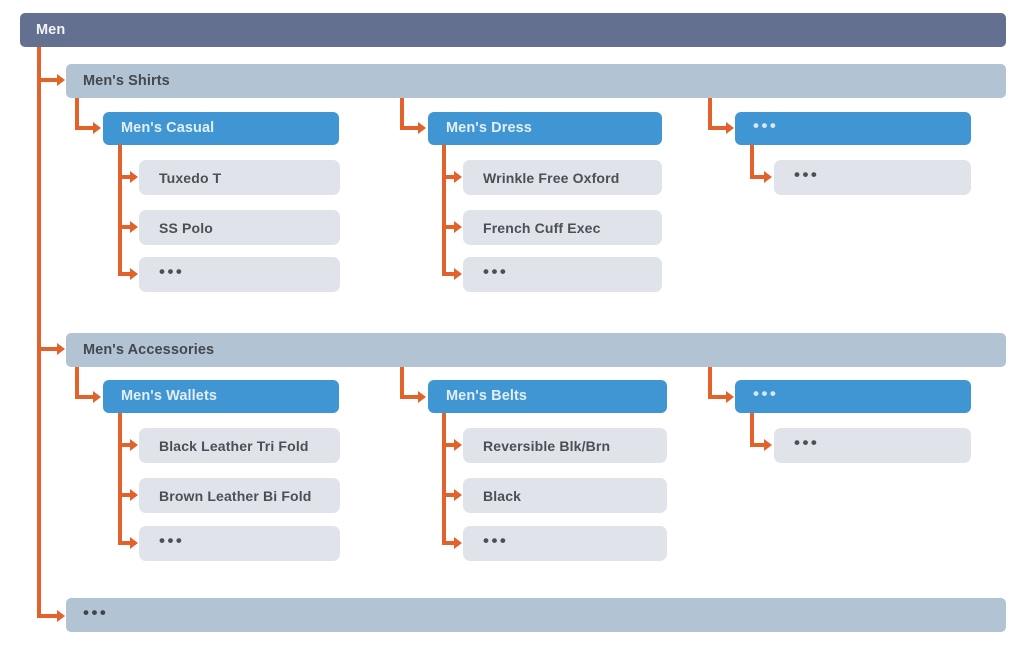  I want to click on arrow-root-to-shirts, so click(61, 80).